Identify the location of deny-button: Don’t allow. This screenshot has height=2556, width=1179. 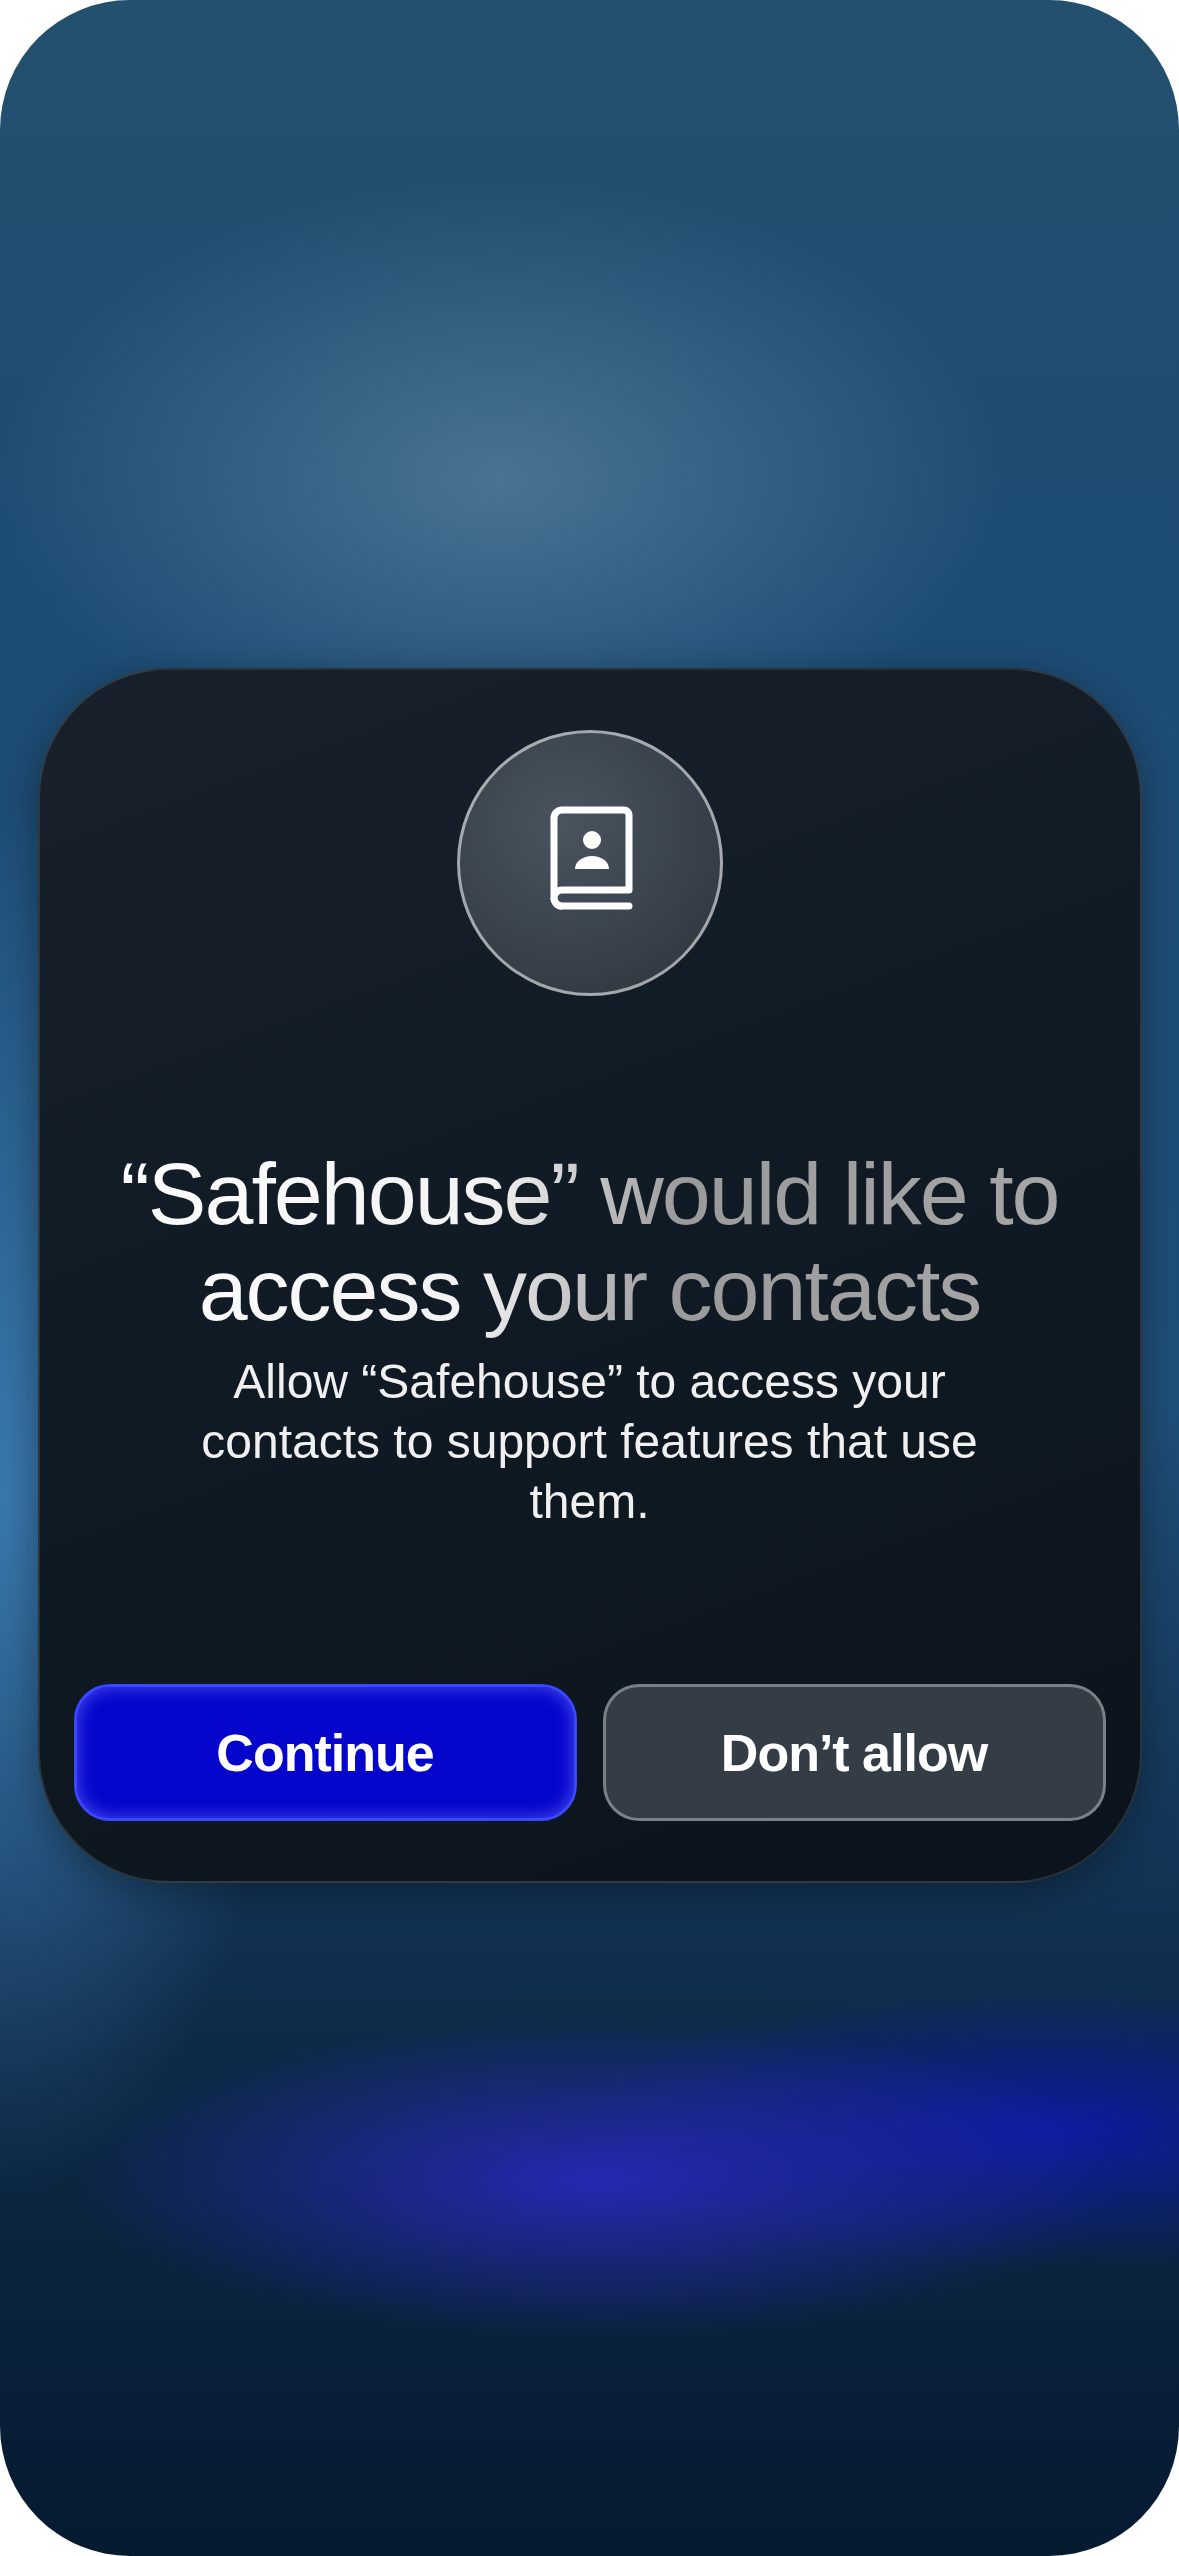
(854, 1752).